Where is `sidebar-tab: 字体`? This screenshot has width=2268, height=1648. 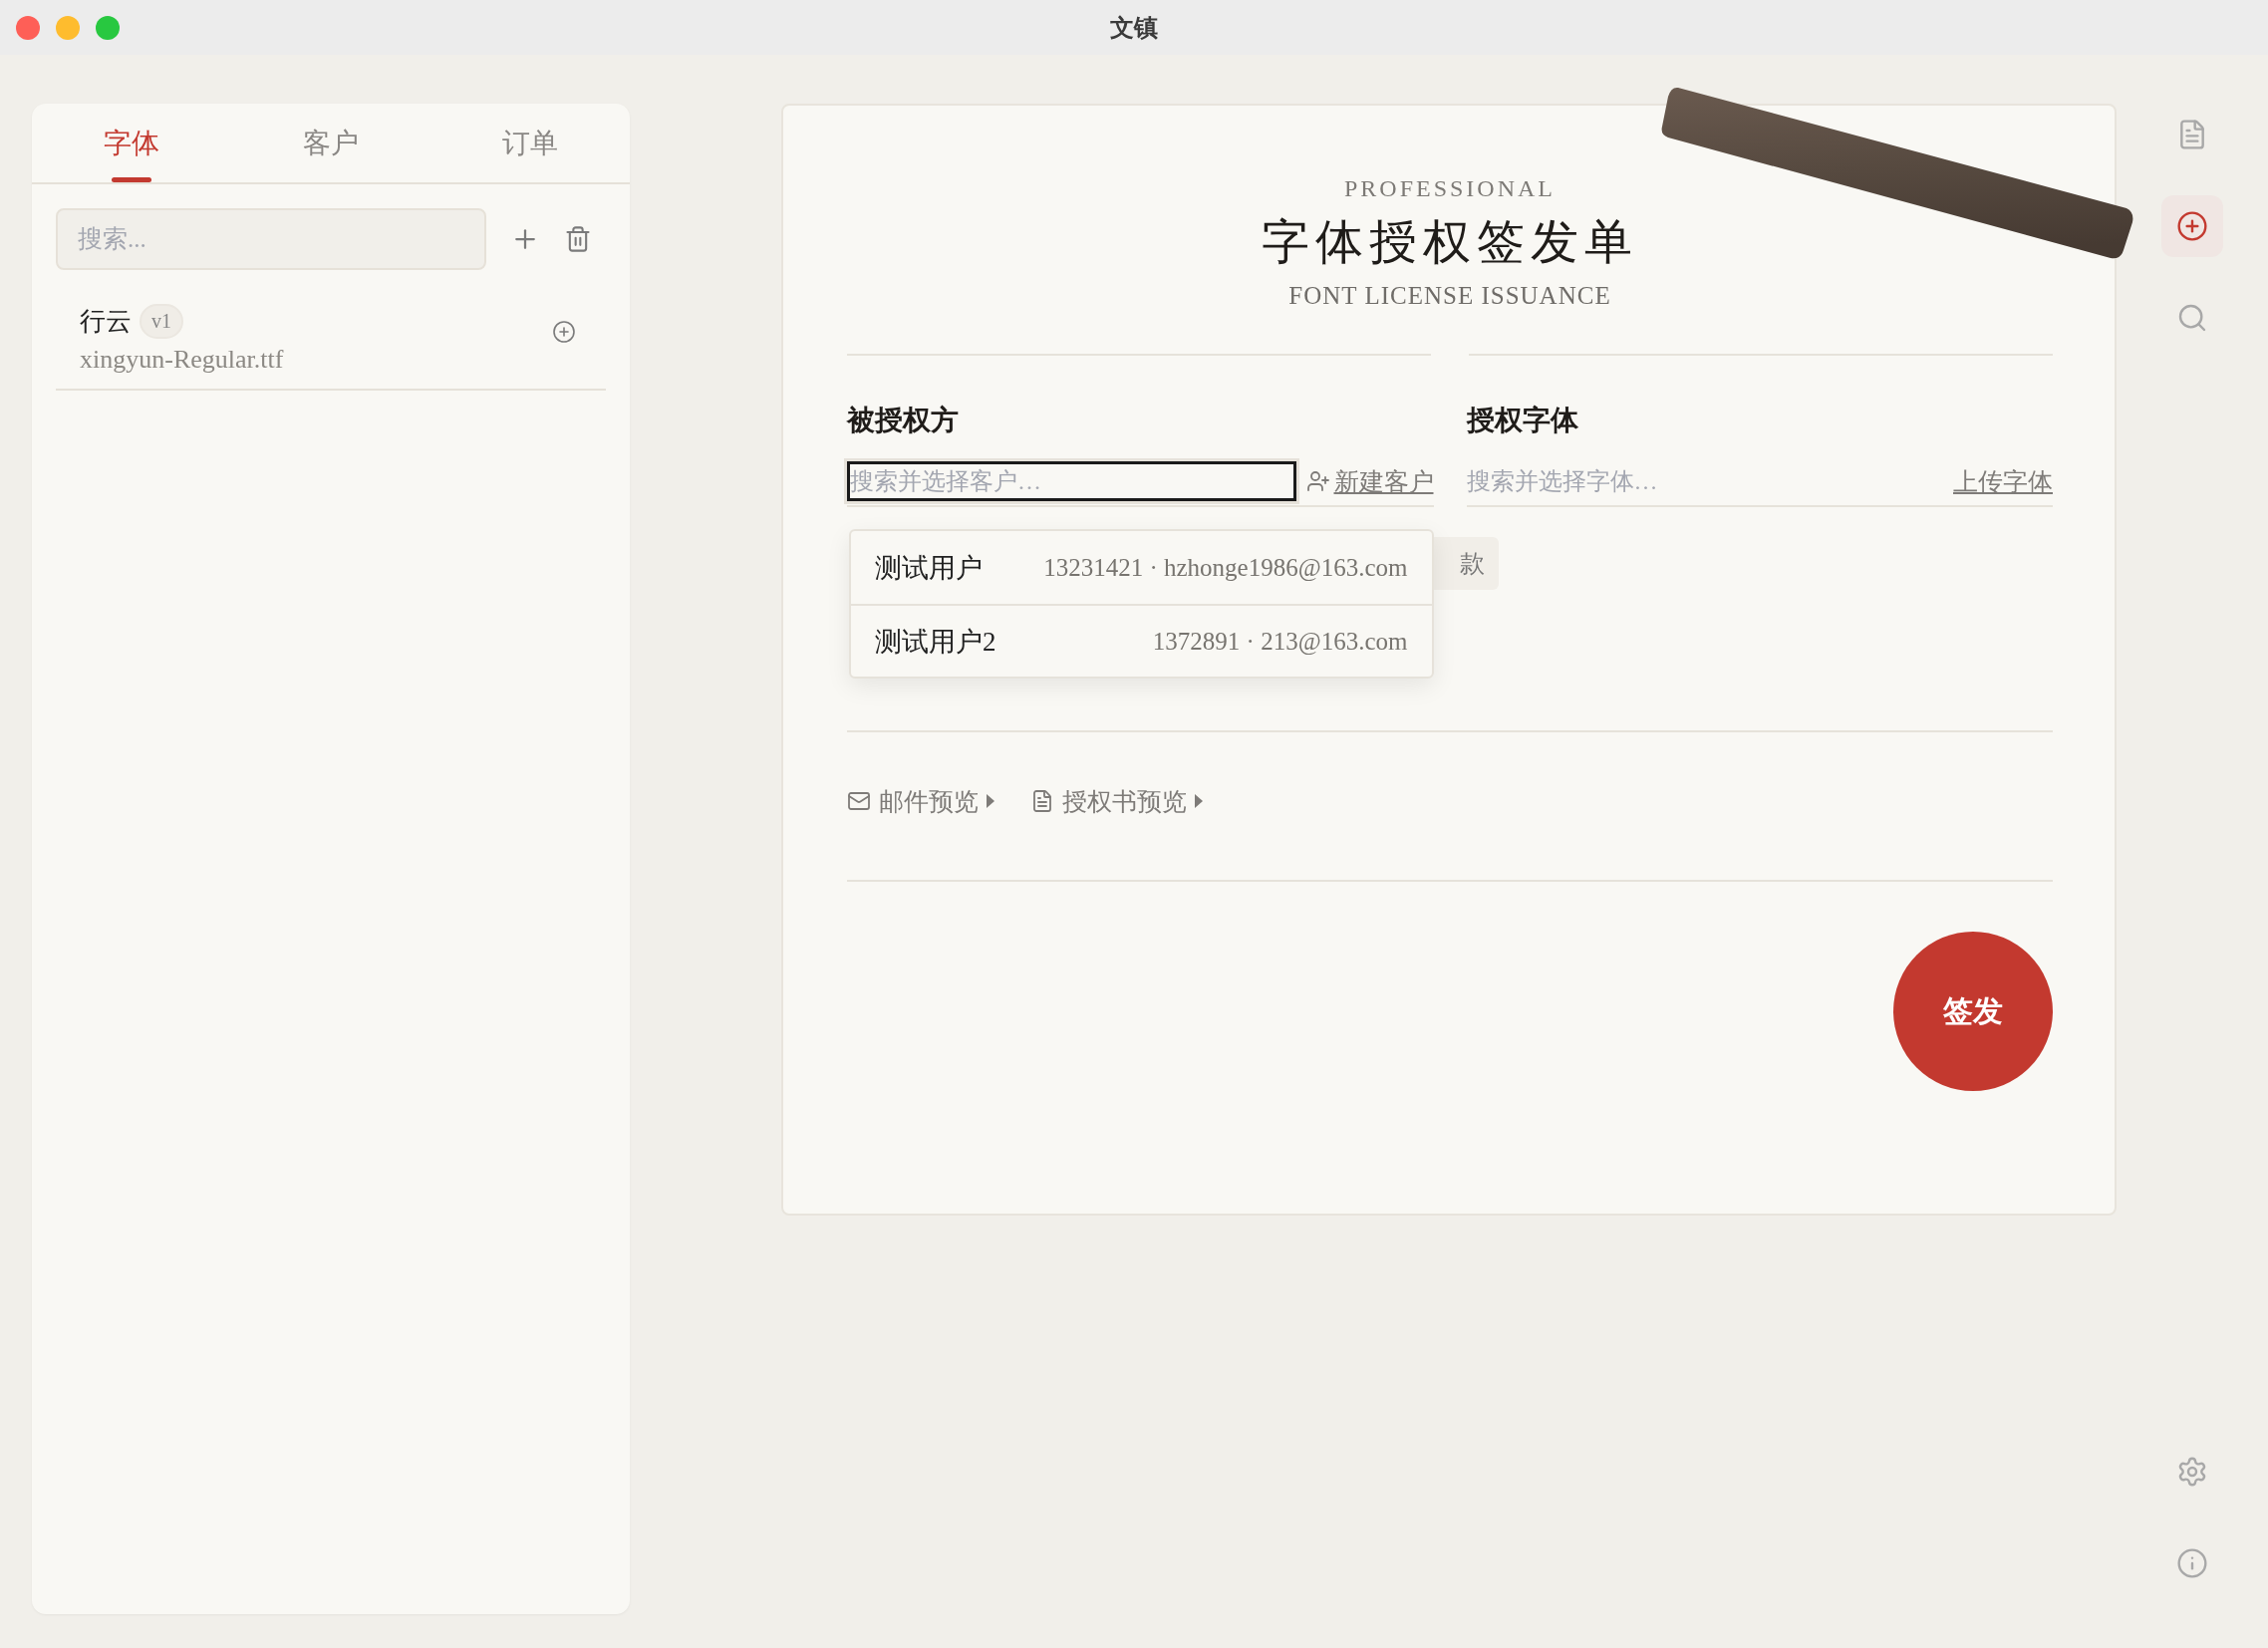 sidebar-tab: 字体 is located at coordinates (132, 143).